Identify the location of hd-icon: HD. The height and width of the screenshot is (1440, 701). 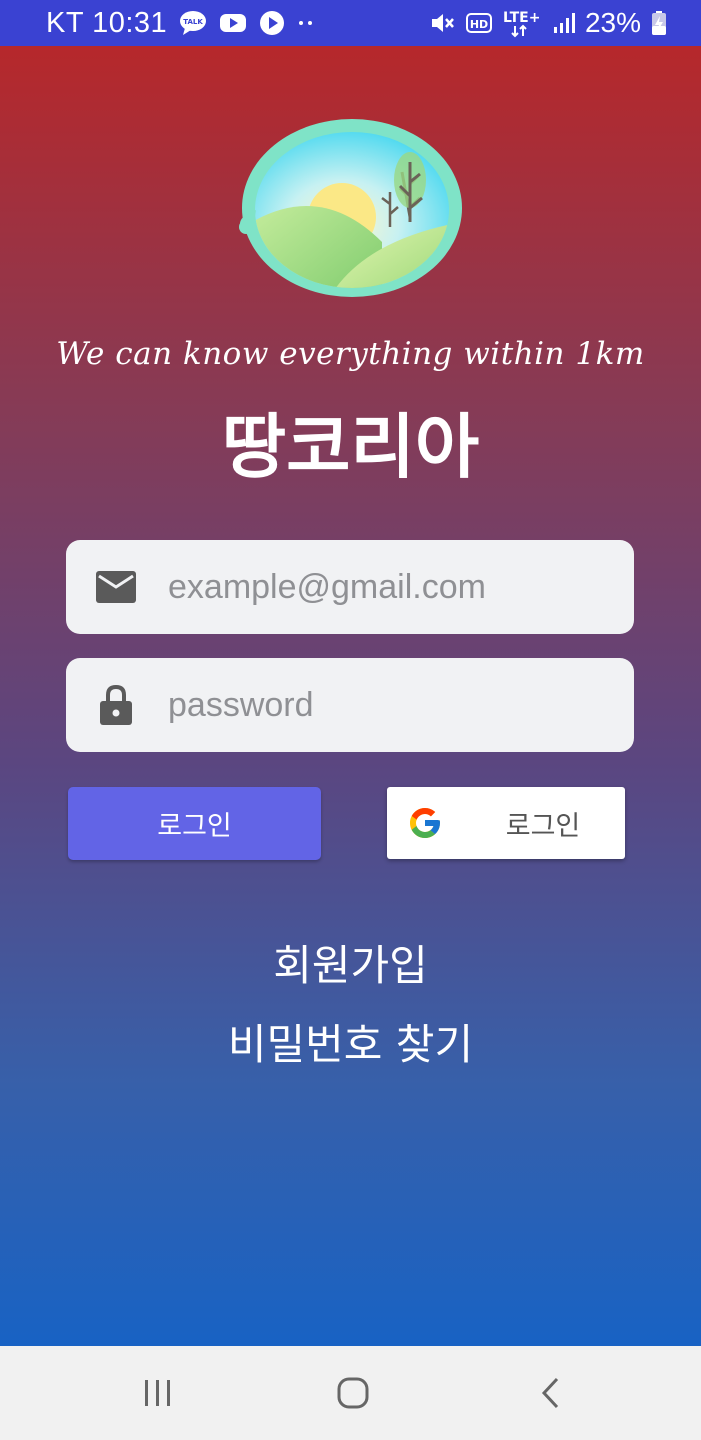
(479, 23).